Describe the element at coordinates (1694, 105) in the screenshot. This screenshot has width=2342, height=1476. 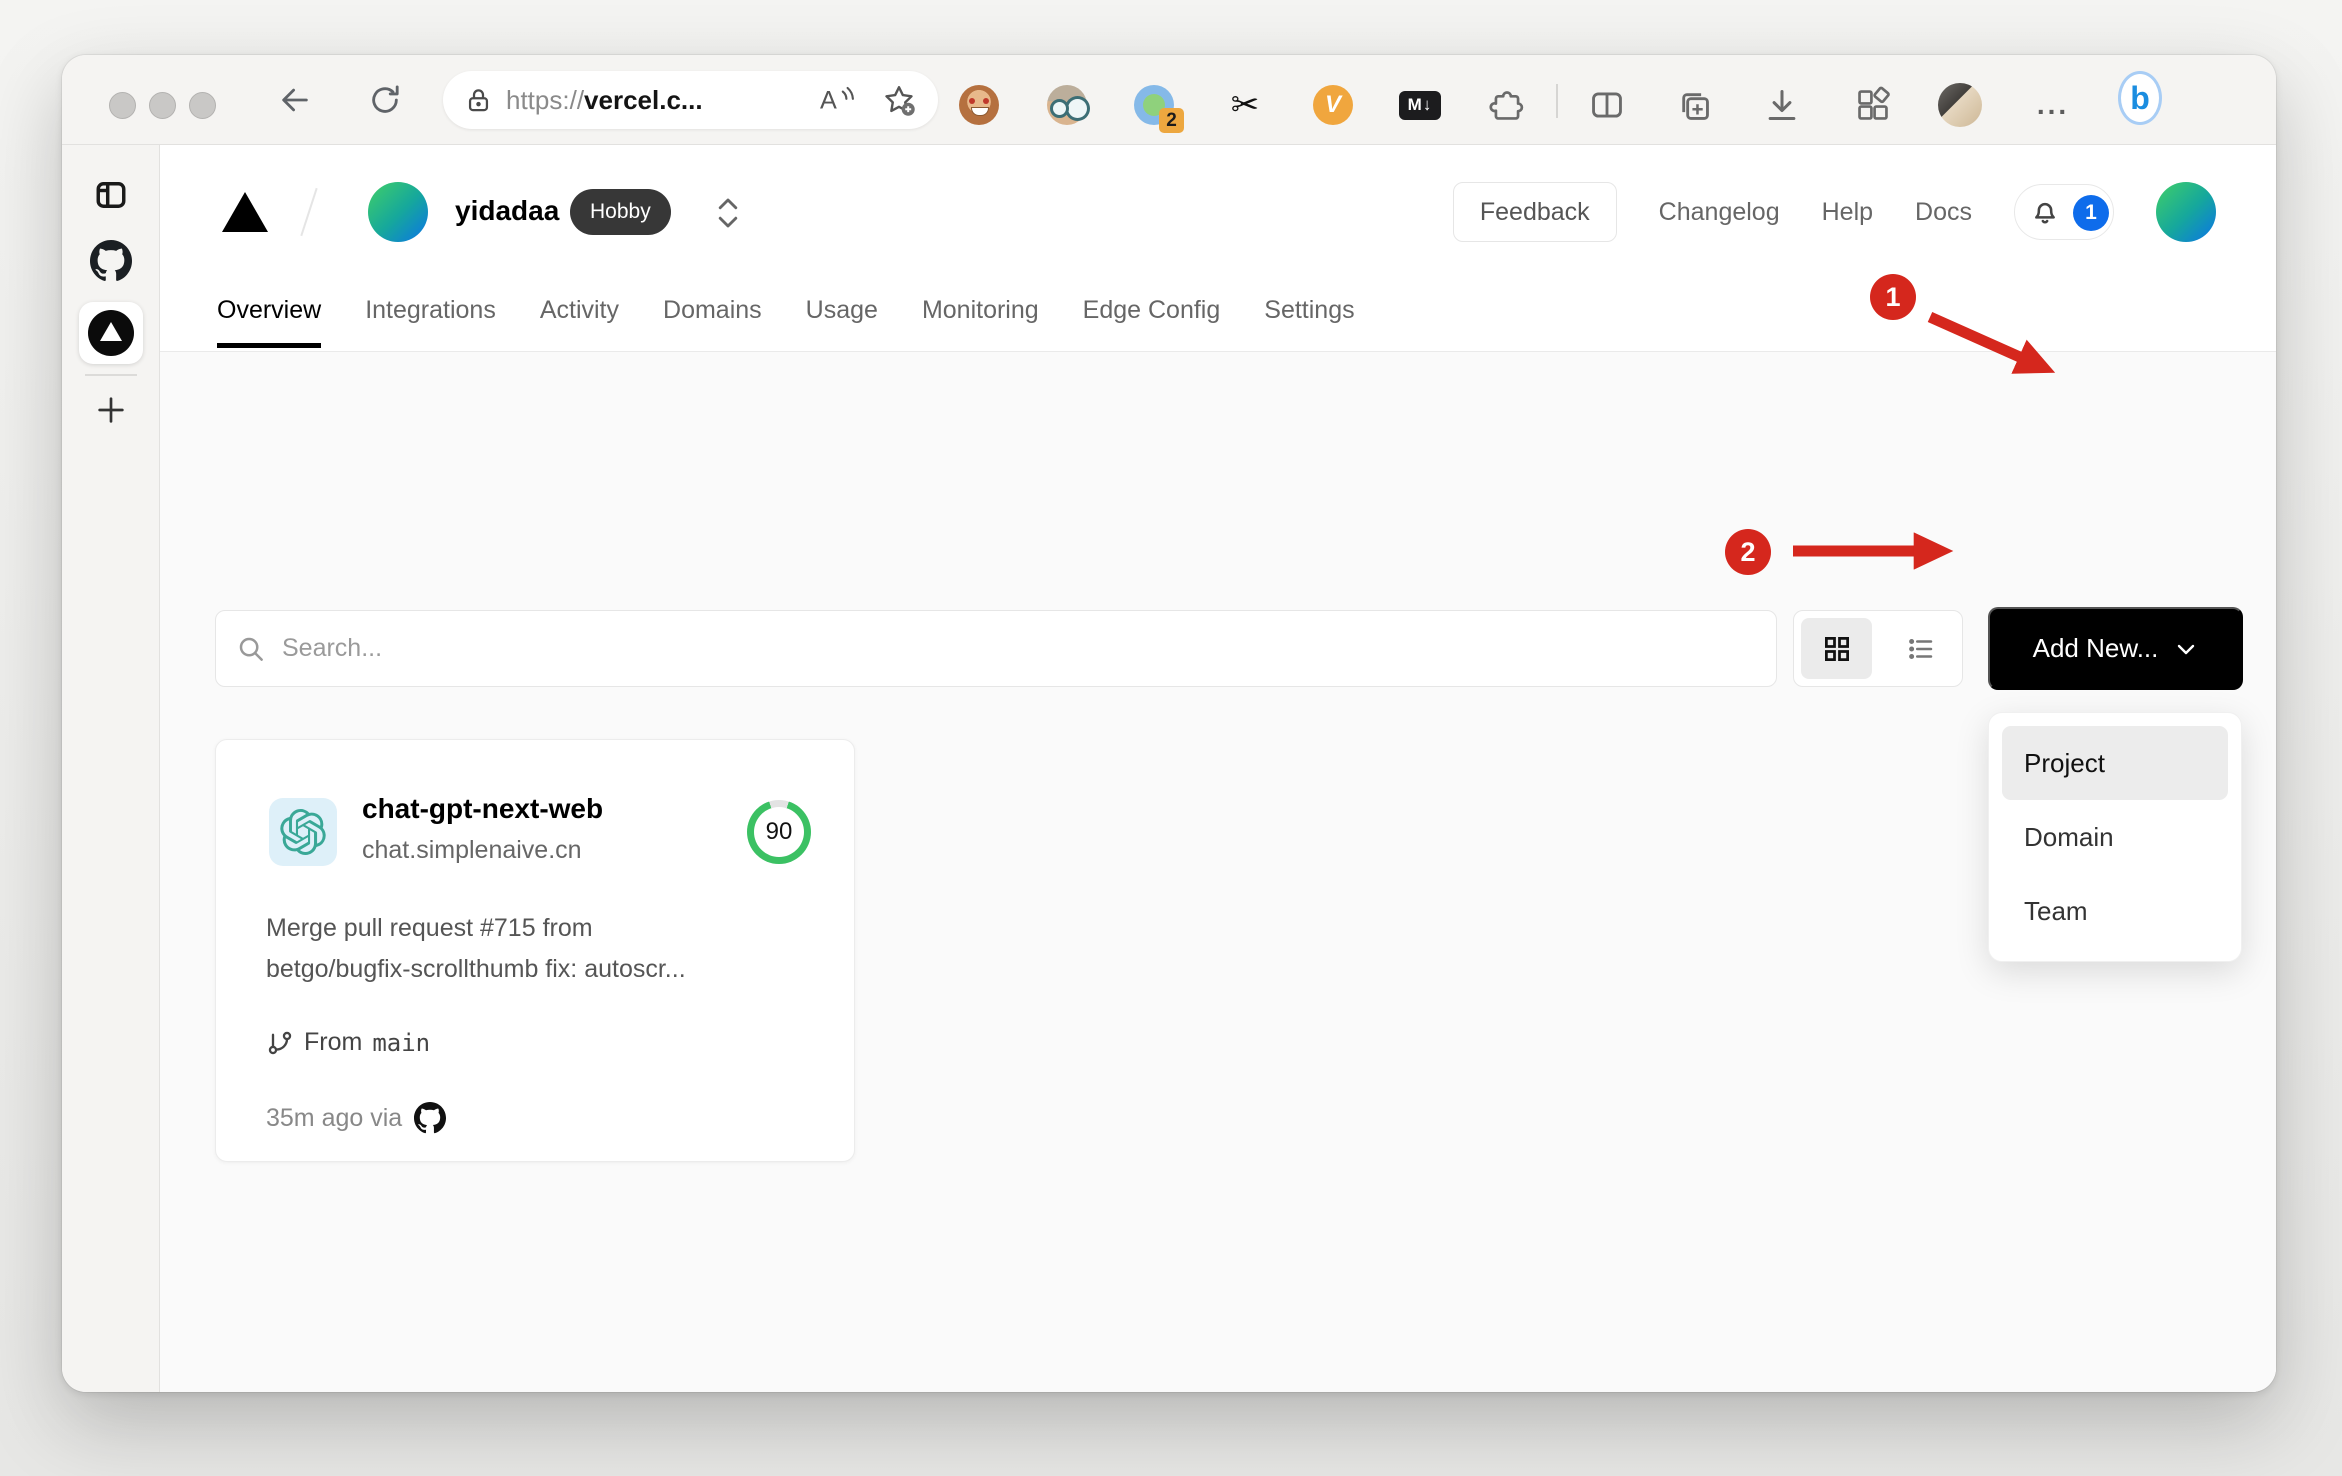
I see `collections-icon` at that location.